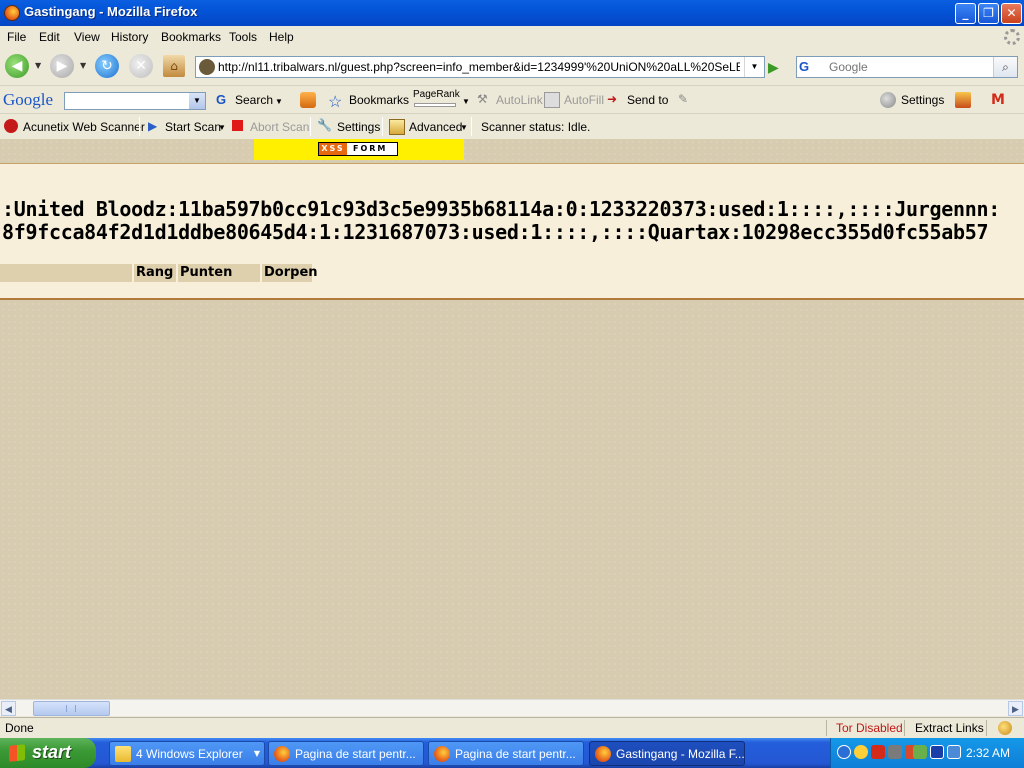 The width and height of the screenshot is (1024, 768). I want to click on pagerank-bar, so click(435, 105).